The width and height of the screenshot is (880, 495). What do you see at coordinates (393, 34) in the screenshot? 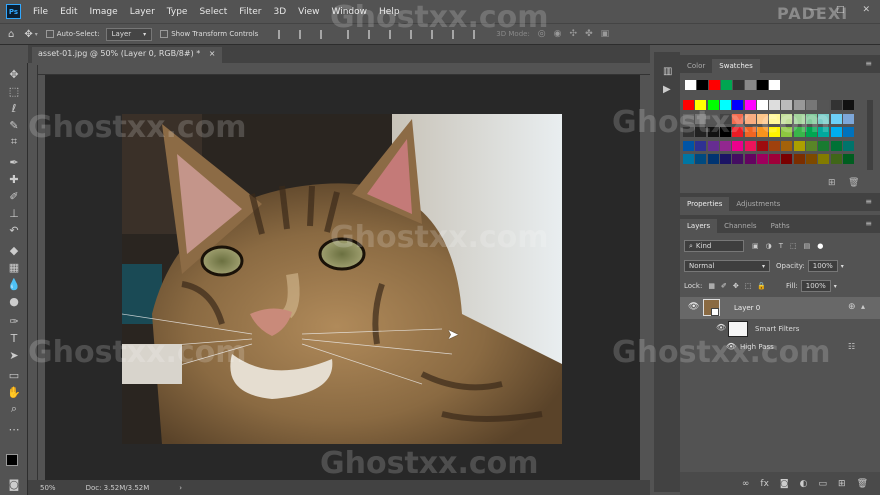
I see `align-bottom-icon` at bounding box center [393, 34].